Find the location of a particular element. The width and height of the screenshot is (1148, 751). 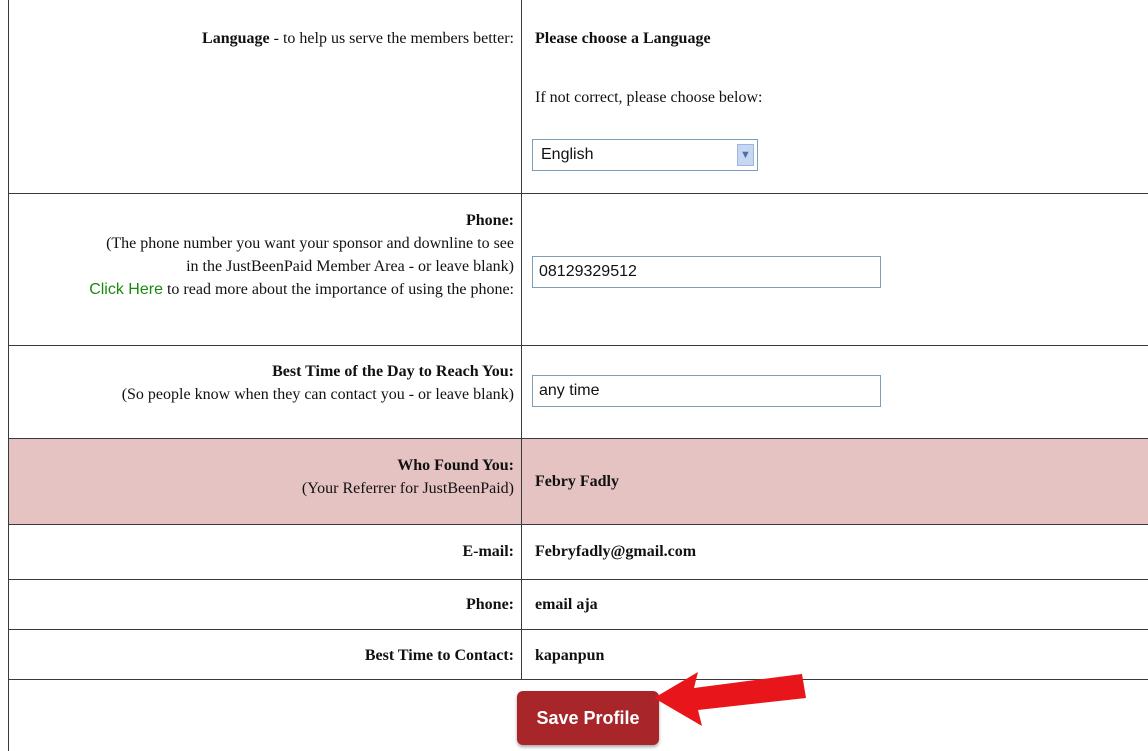

referrer-phone-label: Phone: is located at coordinates (490, 604).